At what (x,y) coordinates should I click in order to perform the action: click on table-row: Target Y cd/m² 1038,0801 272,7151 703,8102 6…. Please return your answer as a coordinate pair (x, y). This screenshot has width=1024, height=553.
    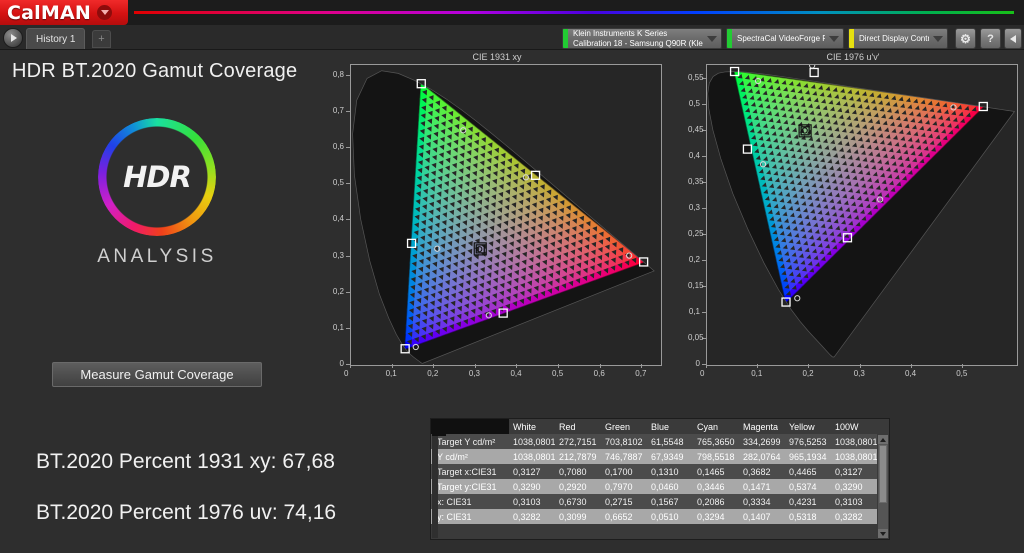
    Looking at the image, I should click on (654, 441).